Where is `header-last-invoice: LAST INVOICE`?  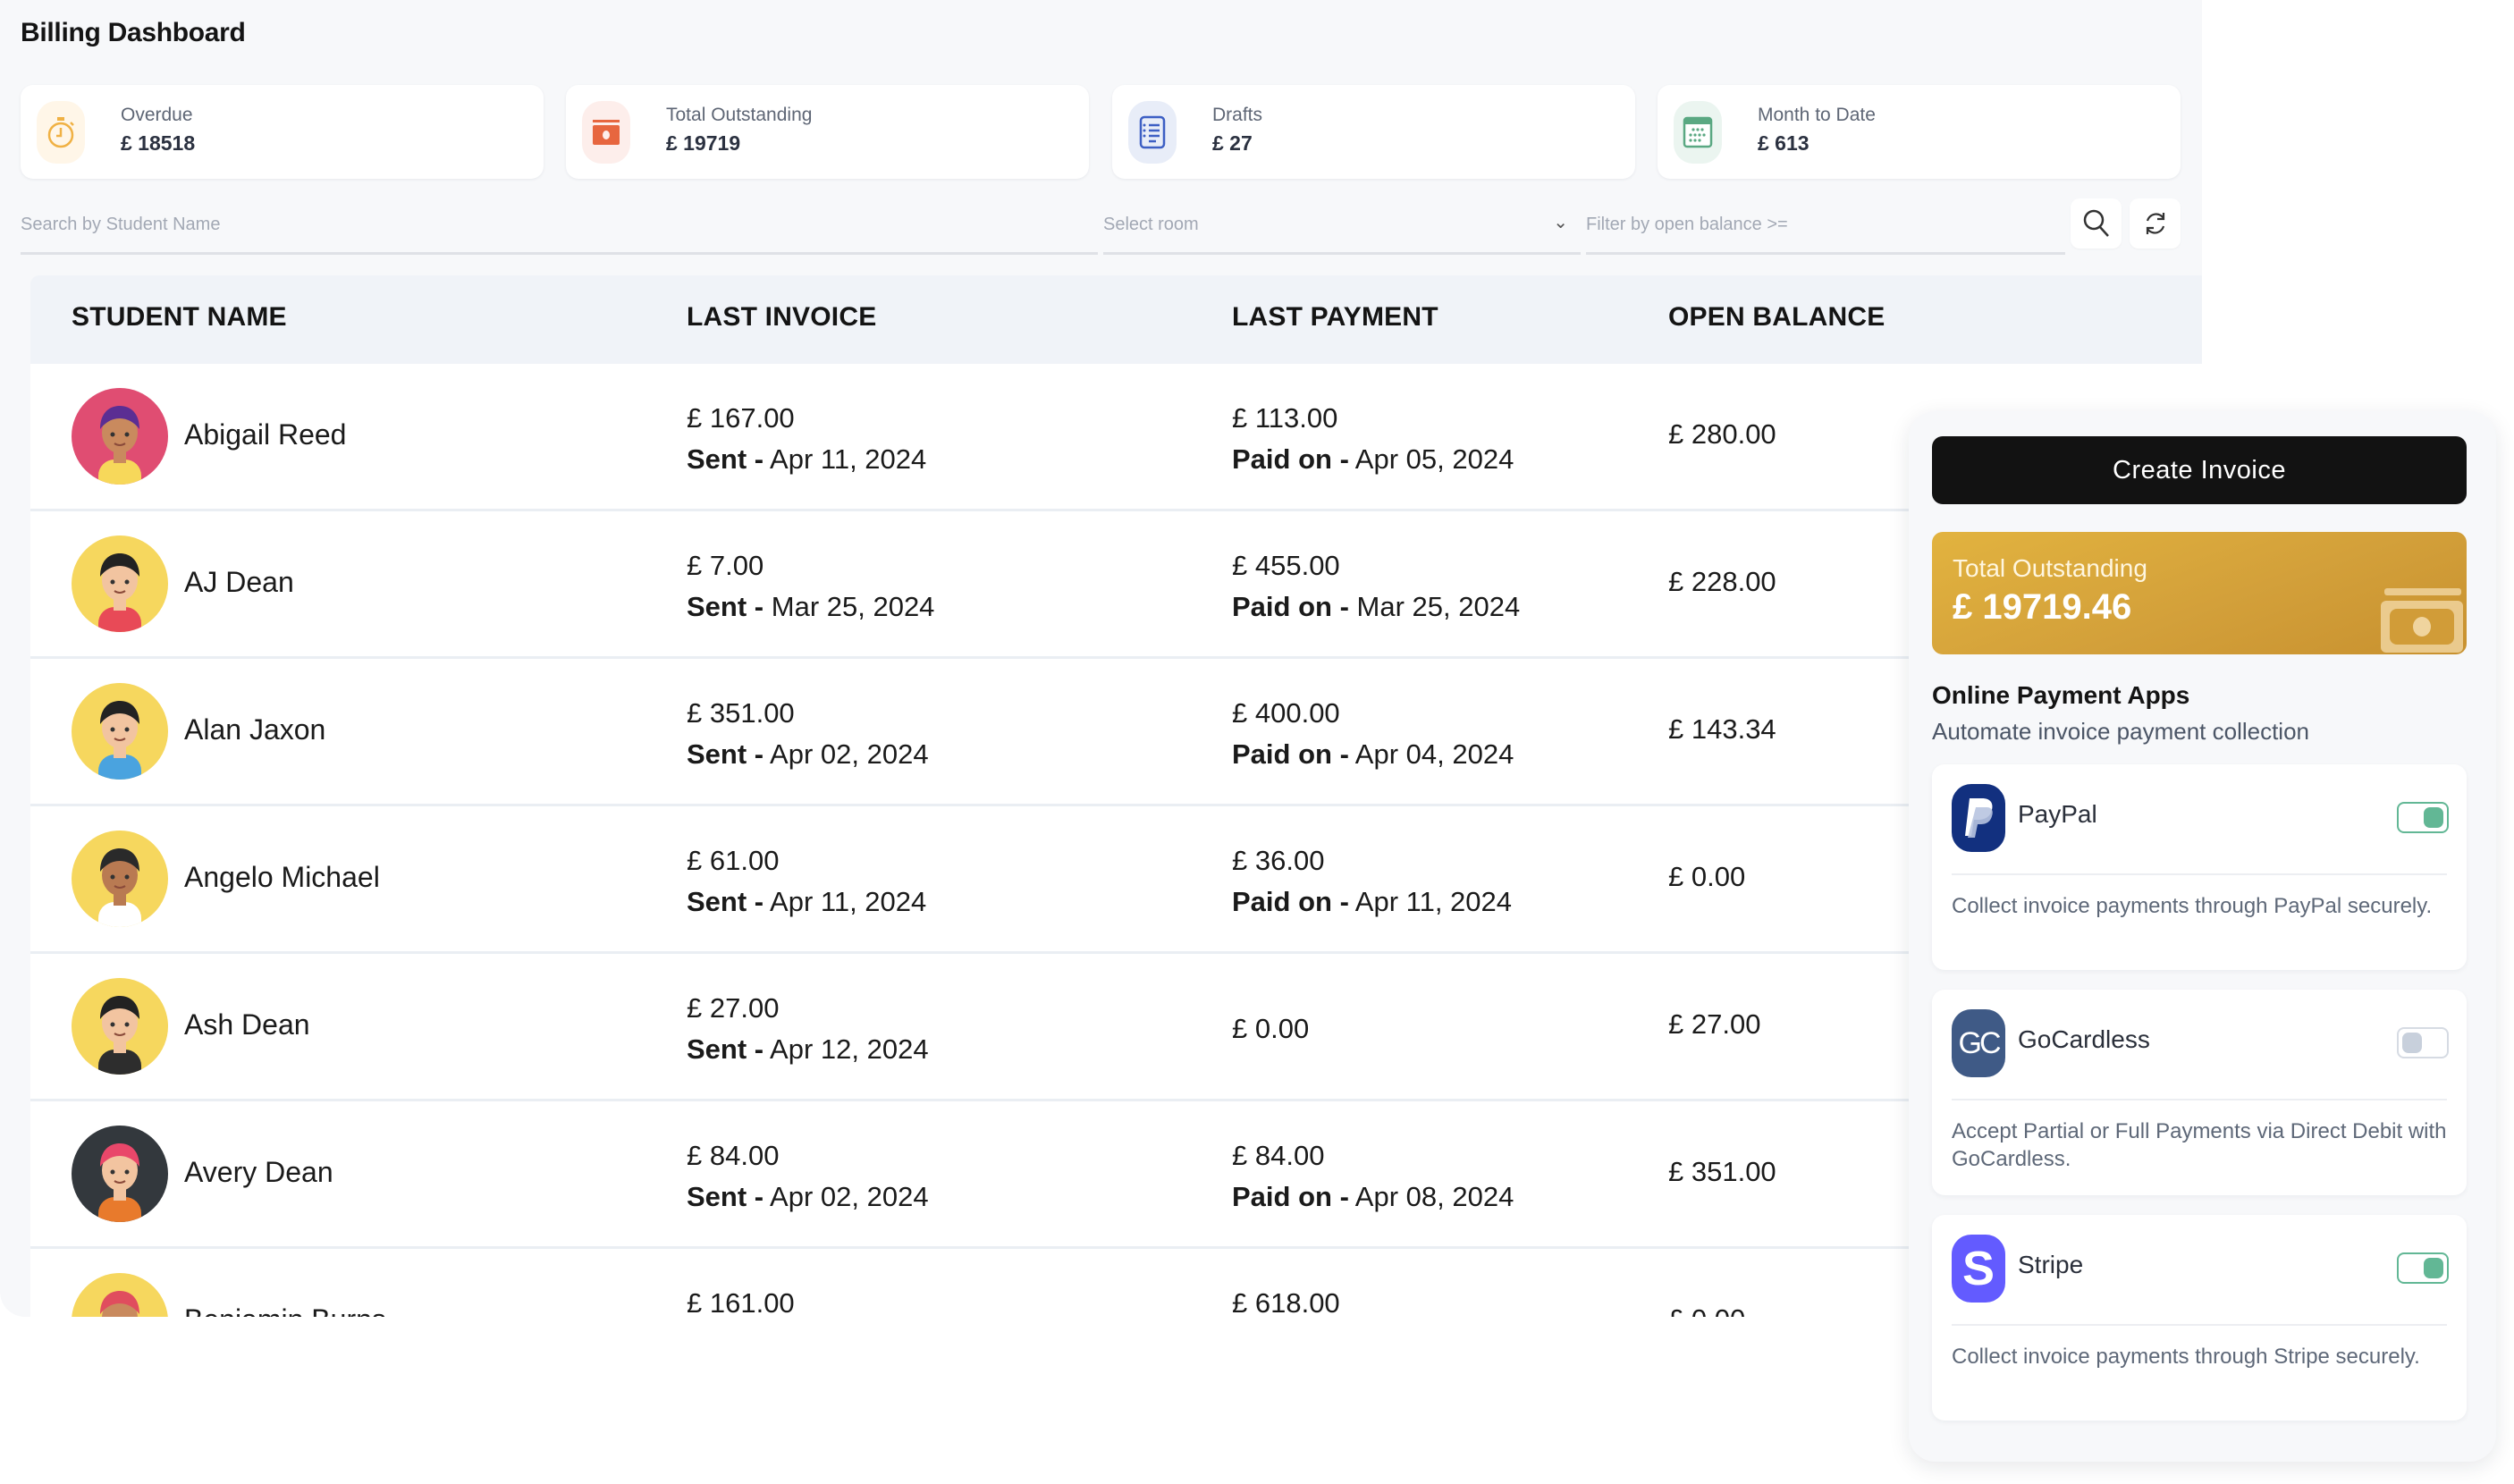
header-last-invoice: LAST INVOICE is located at coordinates (781, 317).